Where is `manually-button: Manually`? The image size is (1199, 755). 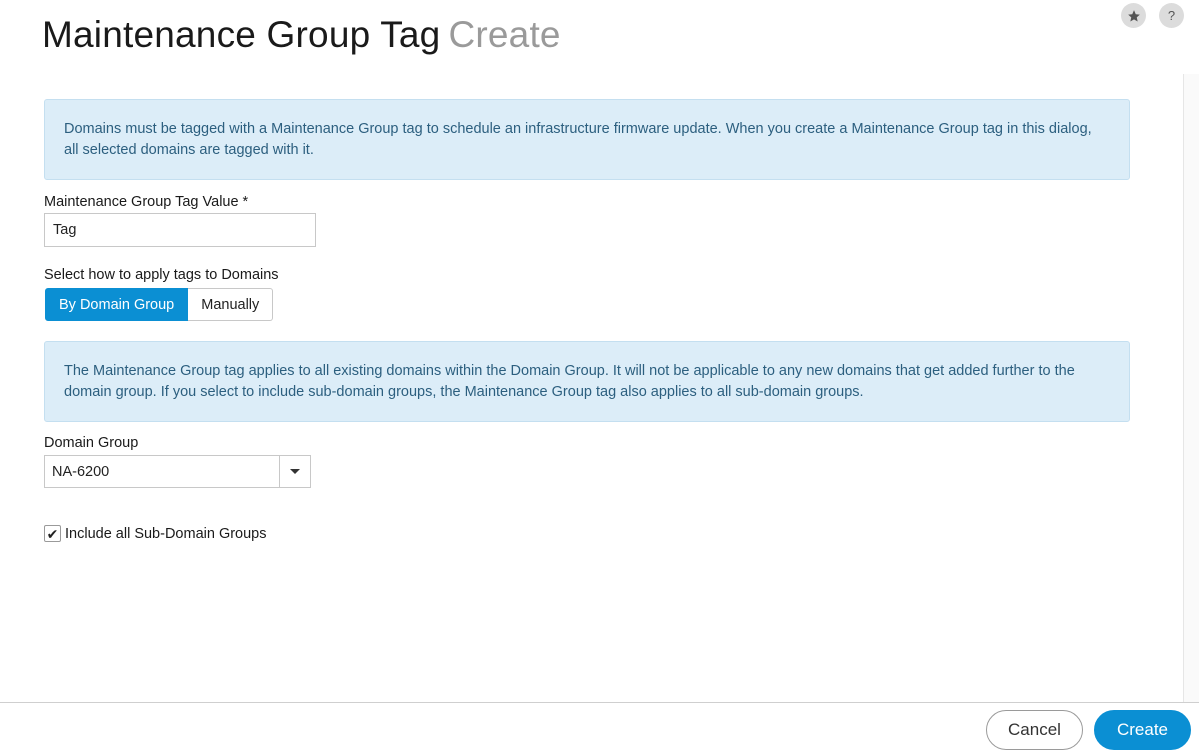
manually-button: Manually is located at coordinates (231, 304).